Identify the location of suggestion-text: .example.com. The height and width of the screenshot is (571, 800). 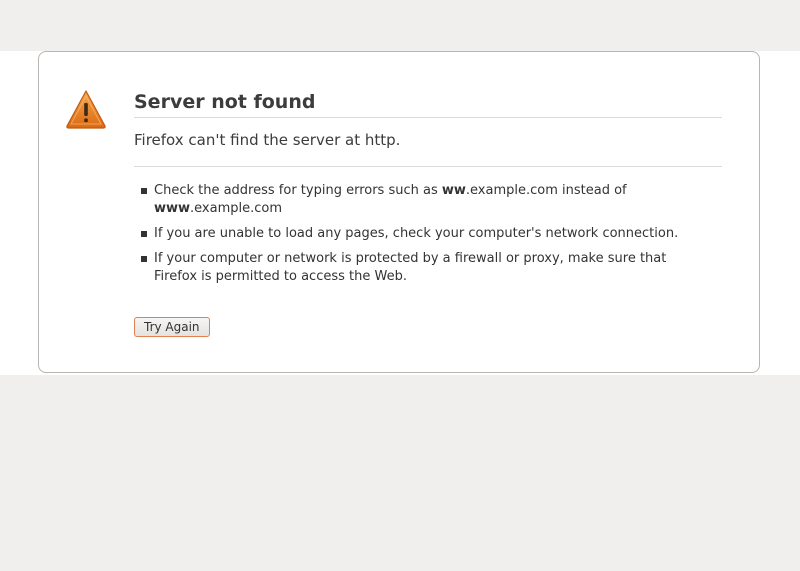
(236, 208).